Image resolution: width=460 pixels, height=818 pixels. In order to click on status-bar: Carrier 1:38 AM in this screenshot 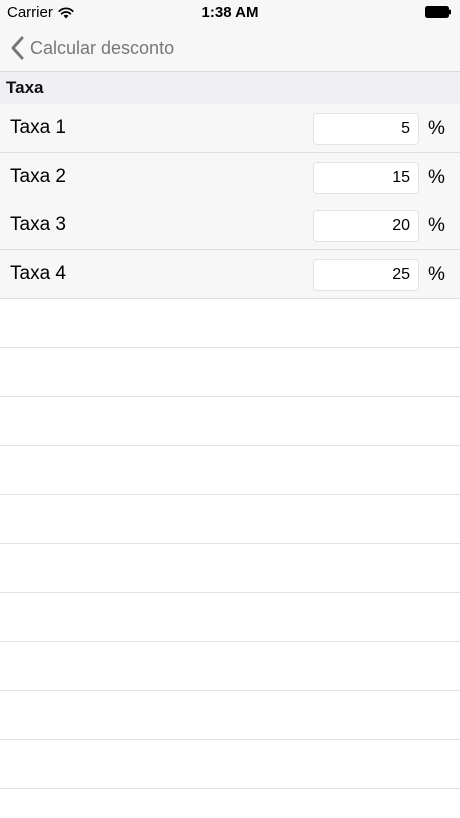, I will do `click(230, 12)`.